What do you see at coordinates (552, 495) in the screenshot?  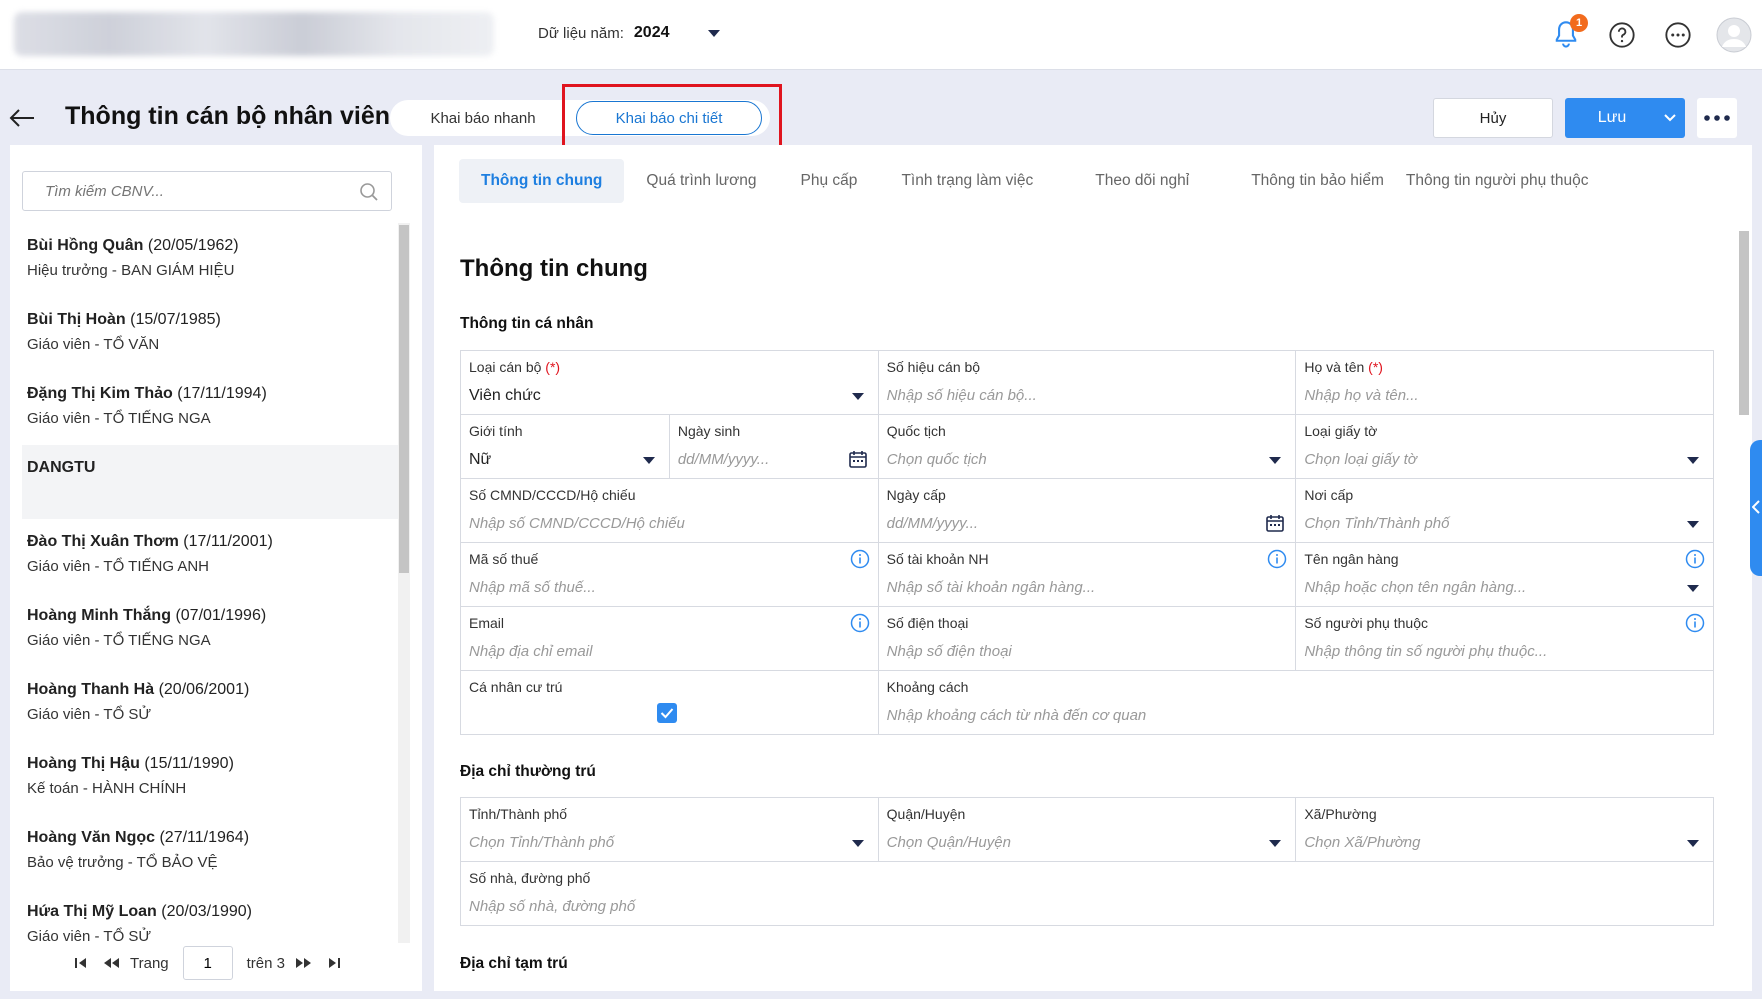 I see `field-label: Số CMND/CCCD/Hộ chiếu` at bounding box center [552, 495].